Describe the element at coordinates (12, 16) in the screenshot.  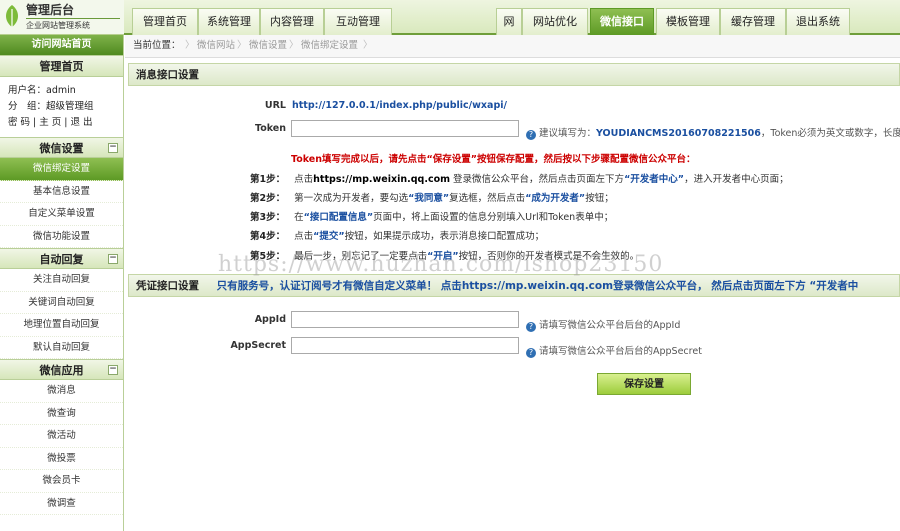
I see `leaf-logo-icon` at that location.